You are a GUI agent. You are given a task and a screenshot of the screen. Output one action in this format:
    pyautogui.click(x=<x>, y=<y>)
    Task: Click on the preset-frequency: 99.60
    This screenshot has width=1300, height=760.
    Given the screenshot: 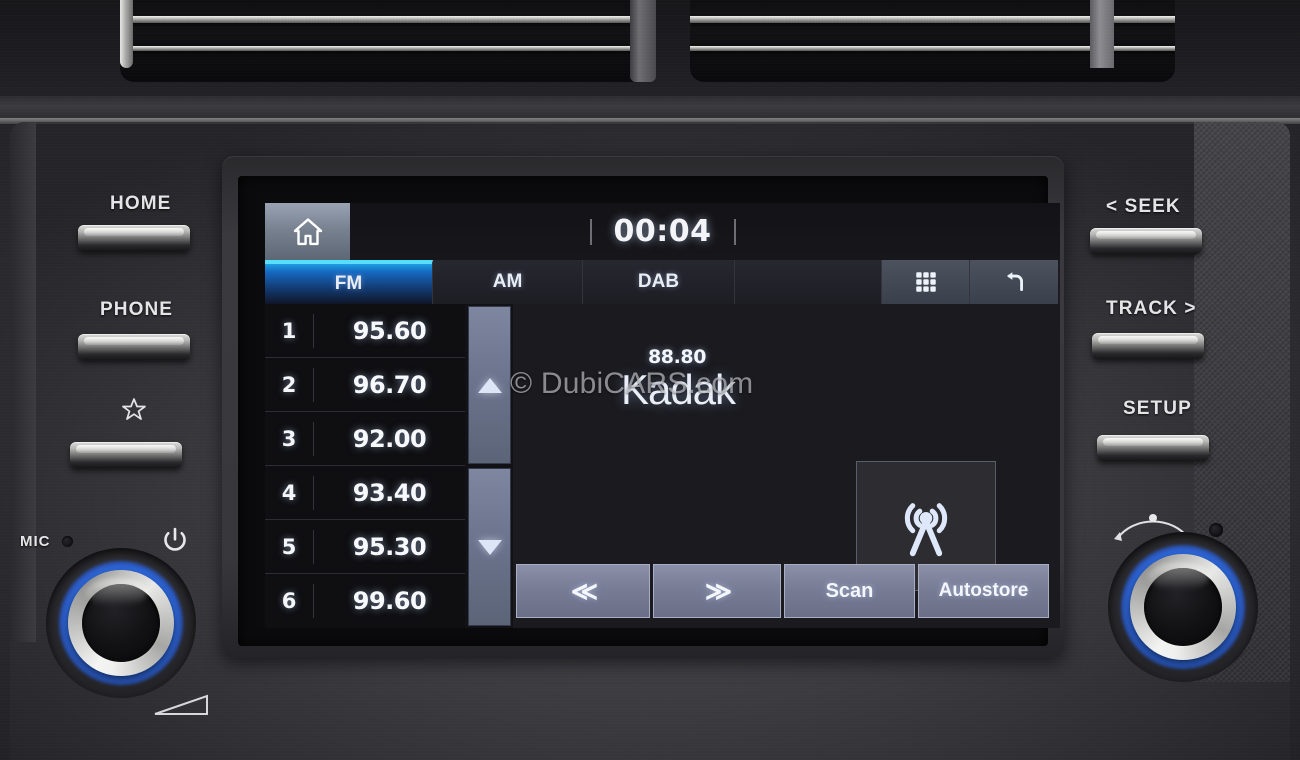 What is the action you would take?
    pyautogui.click(x=389, y=601)
    